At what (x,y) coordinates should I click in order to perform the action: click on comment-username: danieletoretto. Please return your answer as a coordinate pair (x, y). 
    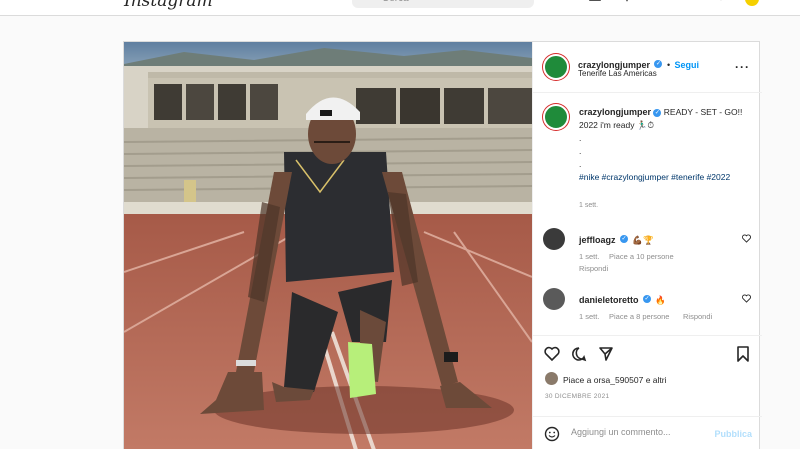
    Looking at the image, I should click on (609, 300).